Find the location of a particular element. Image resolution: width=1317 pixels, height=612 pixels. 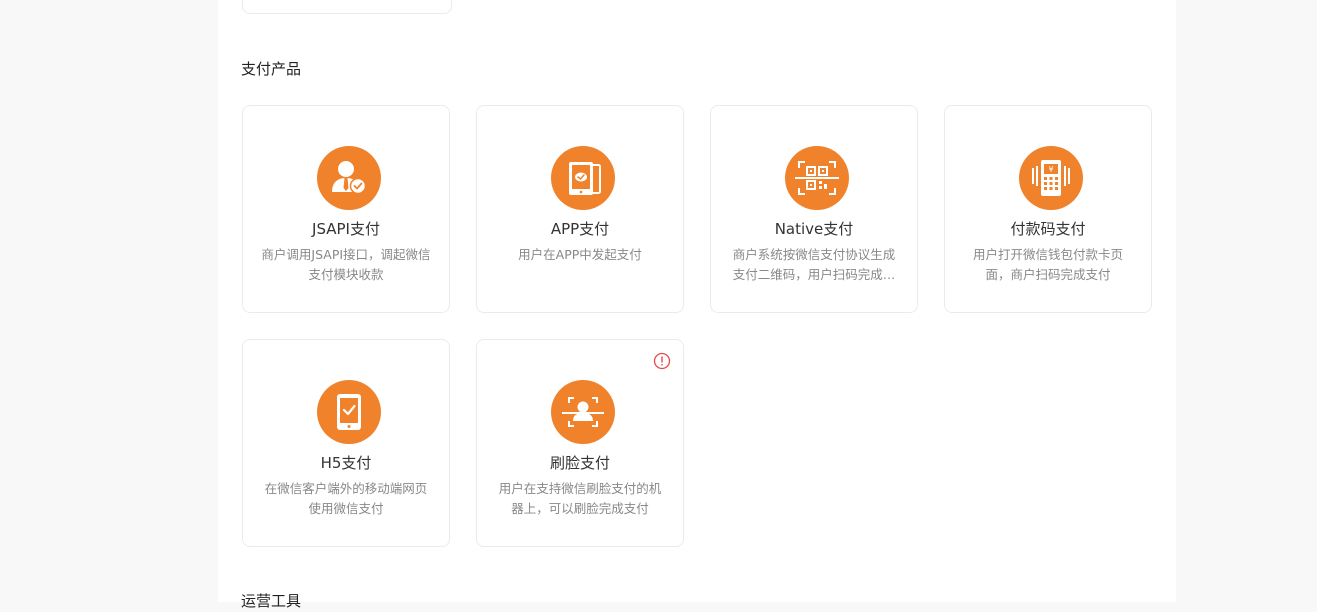

section-title: 支付产品 is located at coordinates (271, 69).